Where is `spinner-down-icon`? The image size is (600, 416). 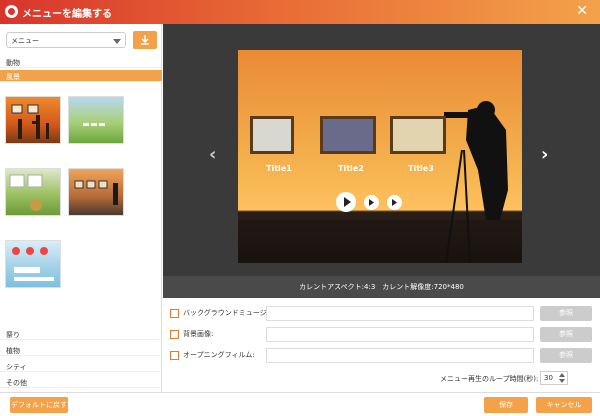 spinner-down-icon is located at coordinates (562, 381).